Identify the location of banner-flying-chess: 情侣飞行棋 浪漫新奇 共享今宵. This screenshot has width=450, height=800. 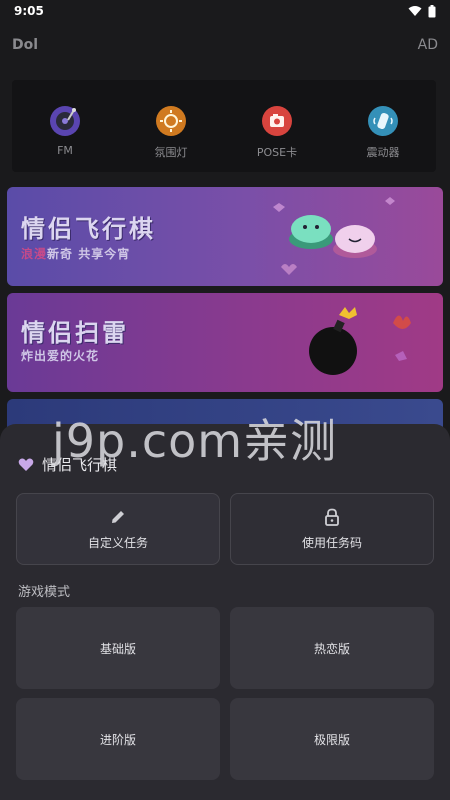
(225, 236).